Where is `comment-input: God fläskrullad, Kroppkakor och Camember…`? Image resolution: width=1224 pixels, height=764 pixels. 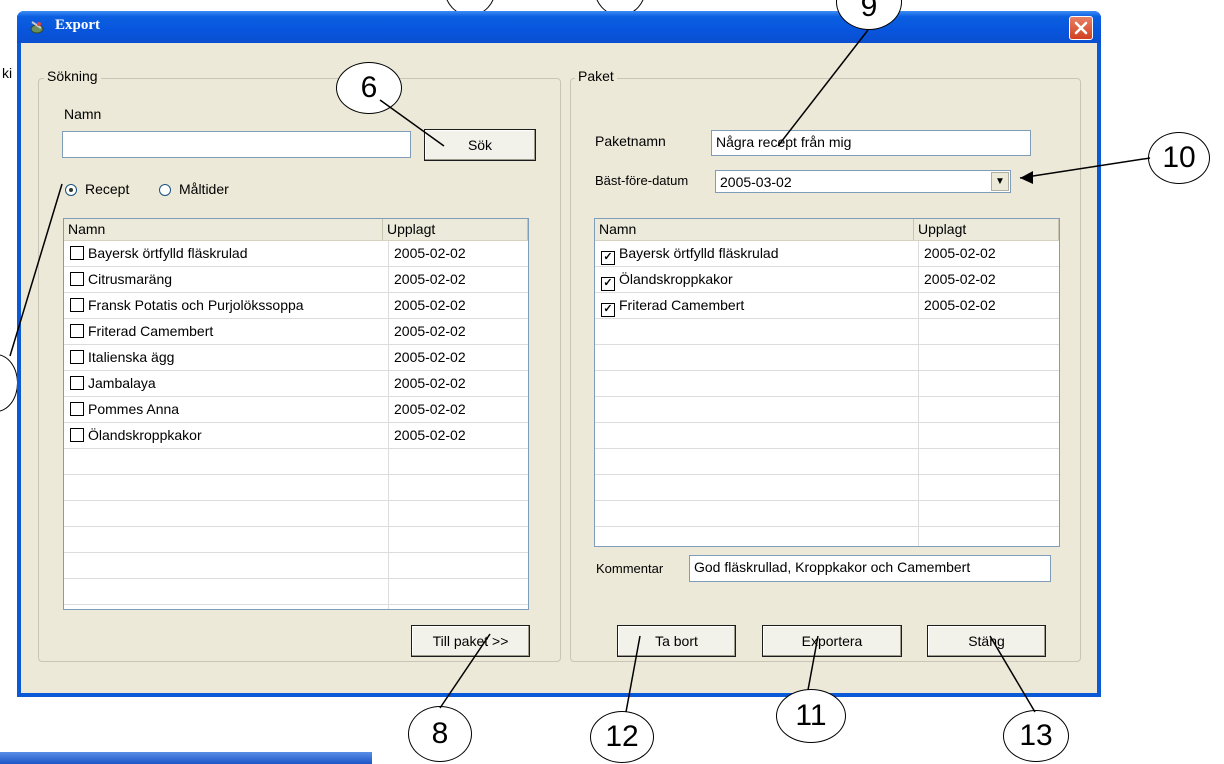 comment-input: God fläskrullad, Kroppkakor och Camember… is located at coordinates (870, 568).